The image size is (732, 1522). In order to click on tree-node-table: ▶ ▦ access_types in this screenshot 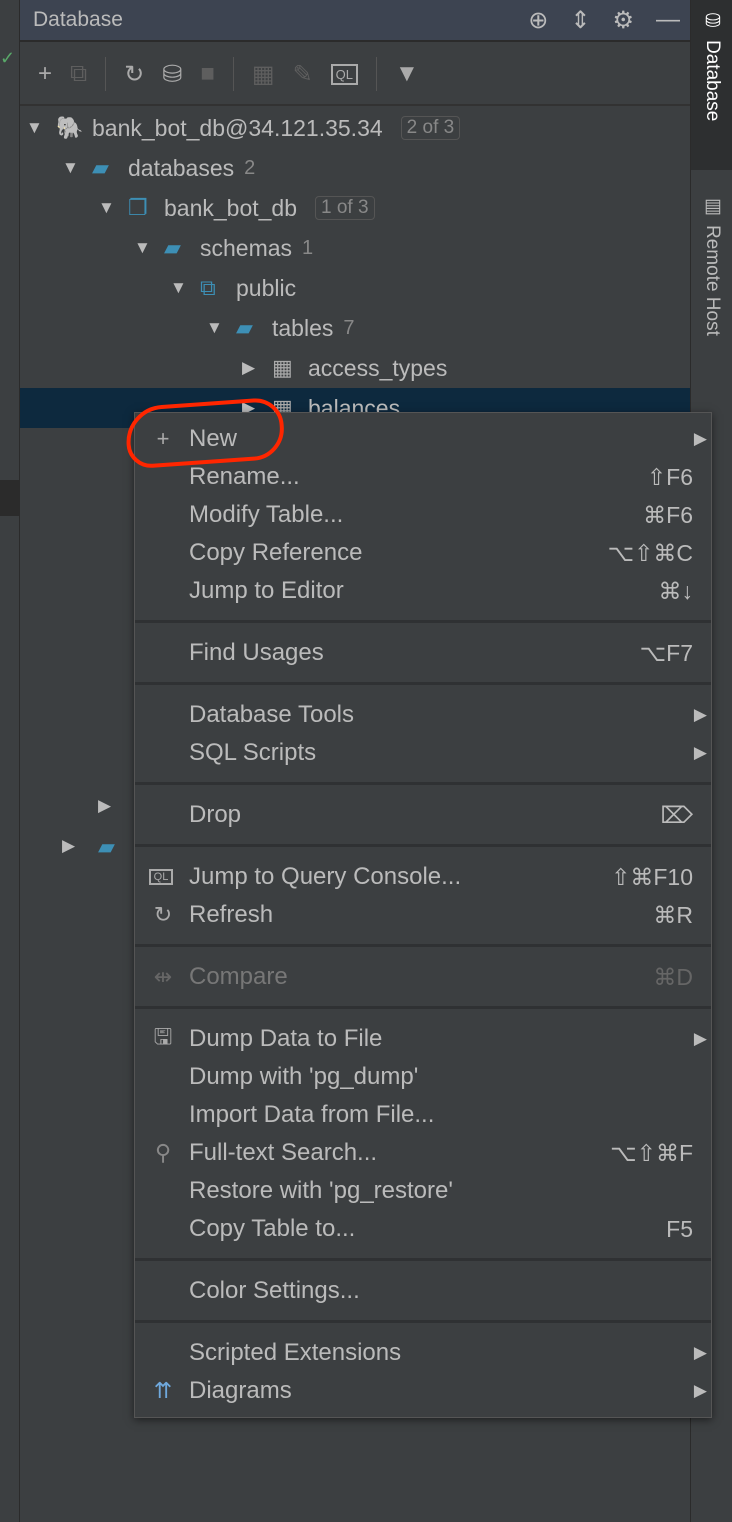, I will do `click(355, 368)`.